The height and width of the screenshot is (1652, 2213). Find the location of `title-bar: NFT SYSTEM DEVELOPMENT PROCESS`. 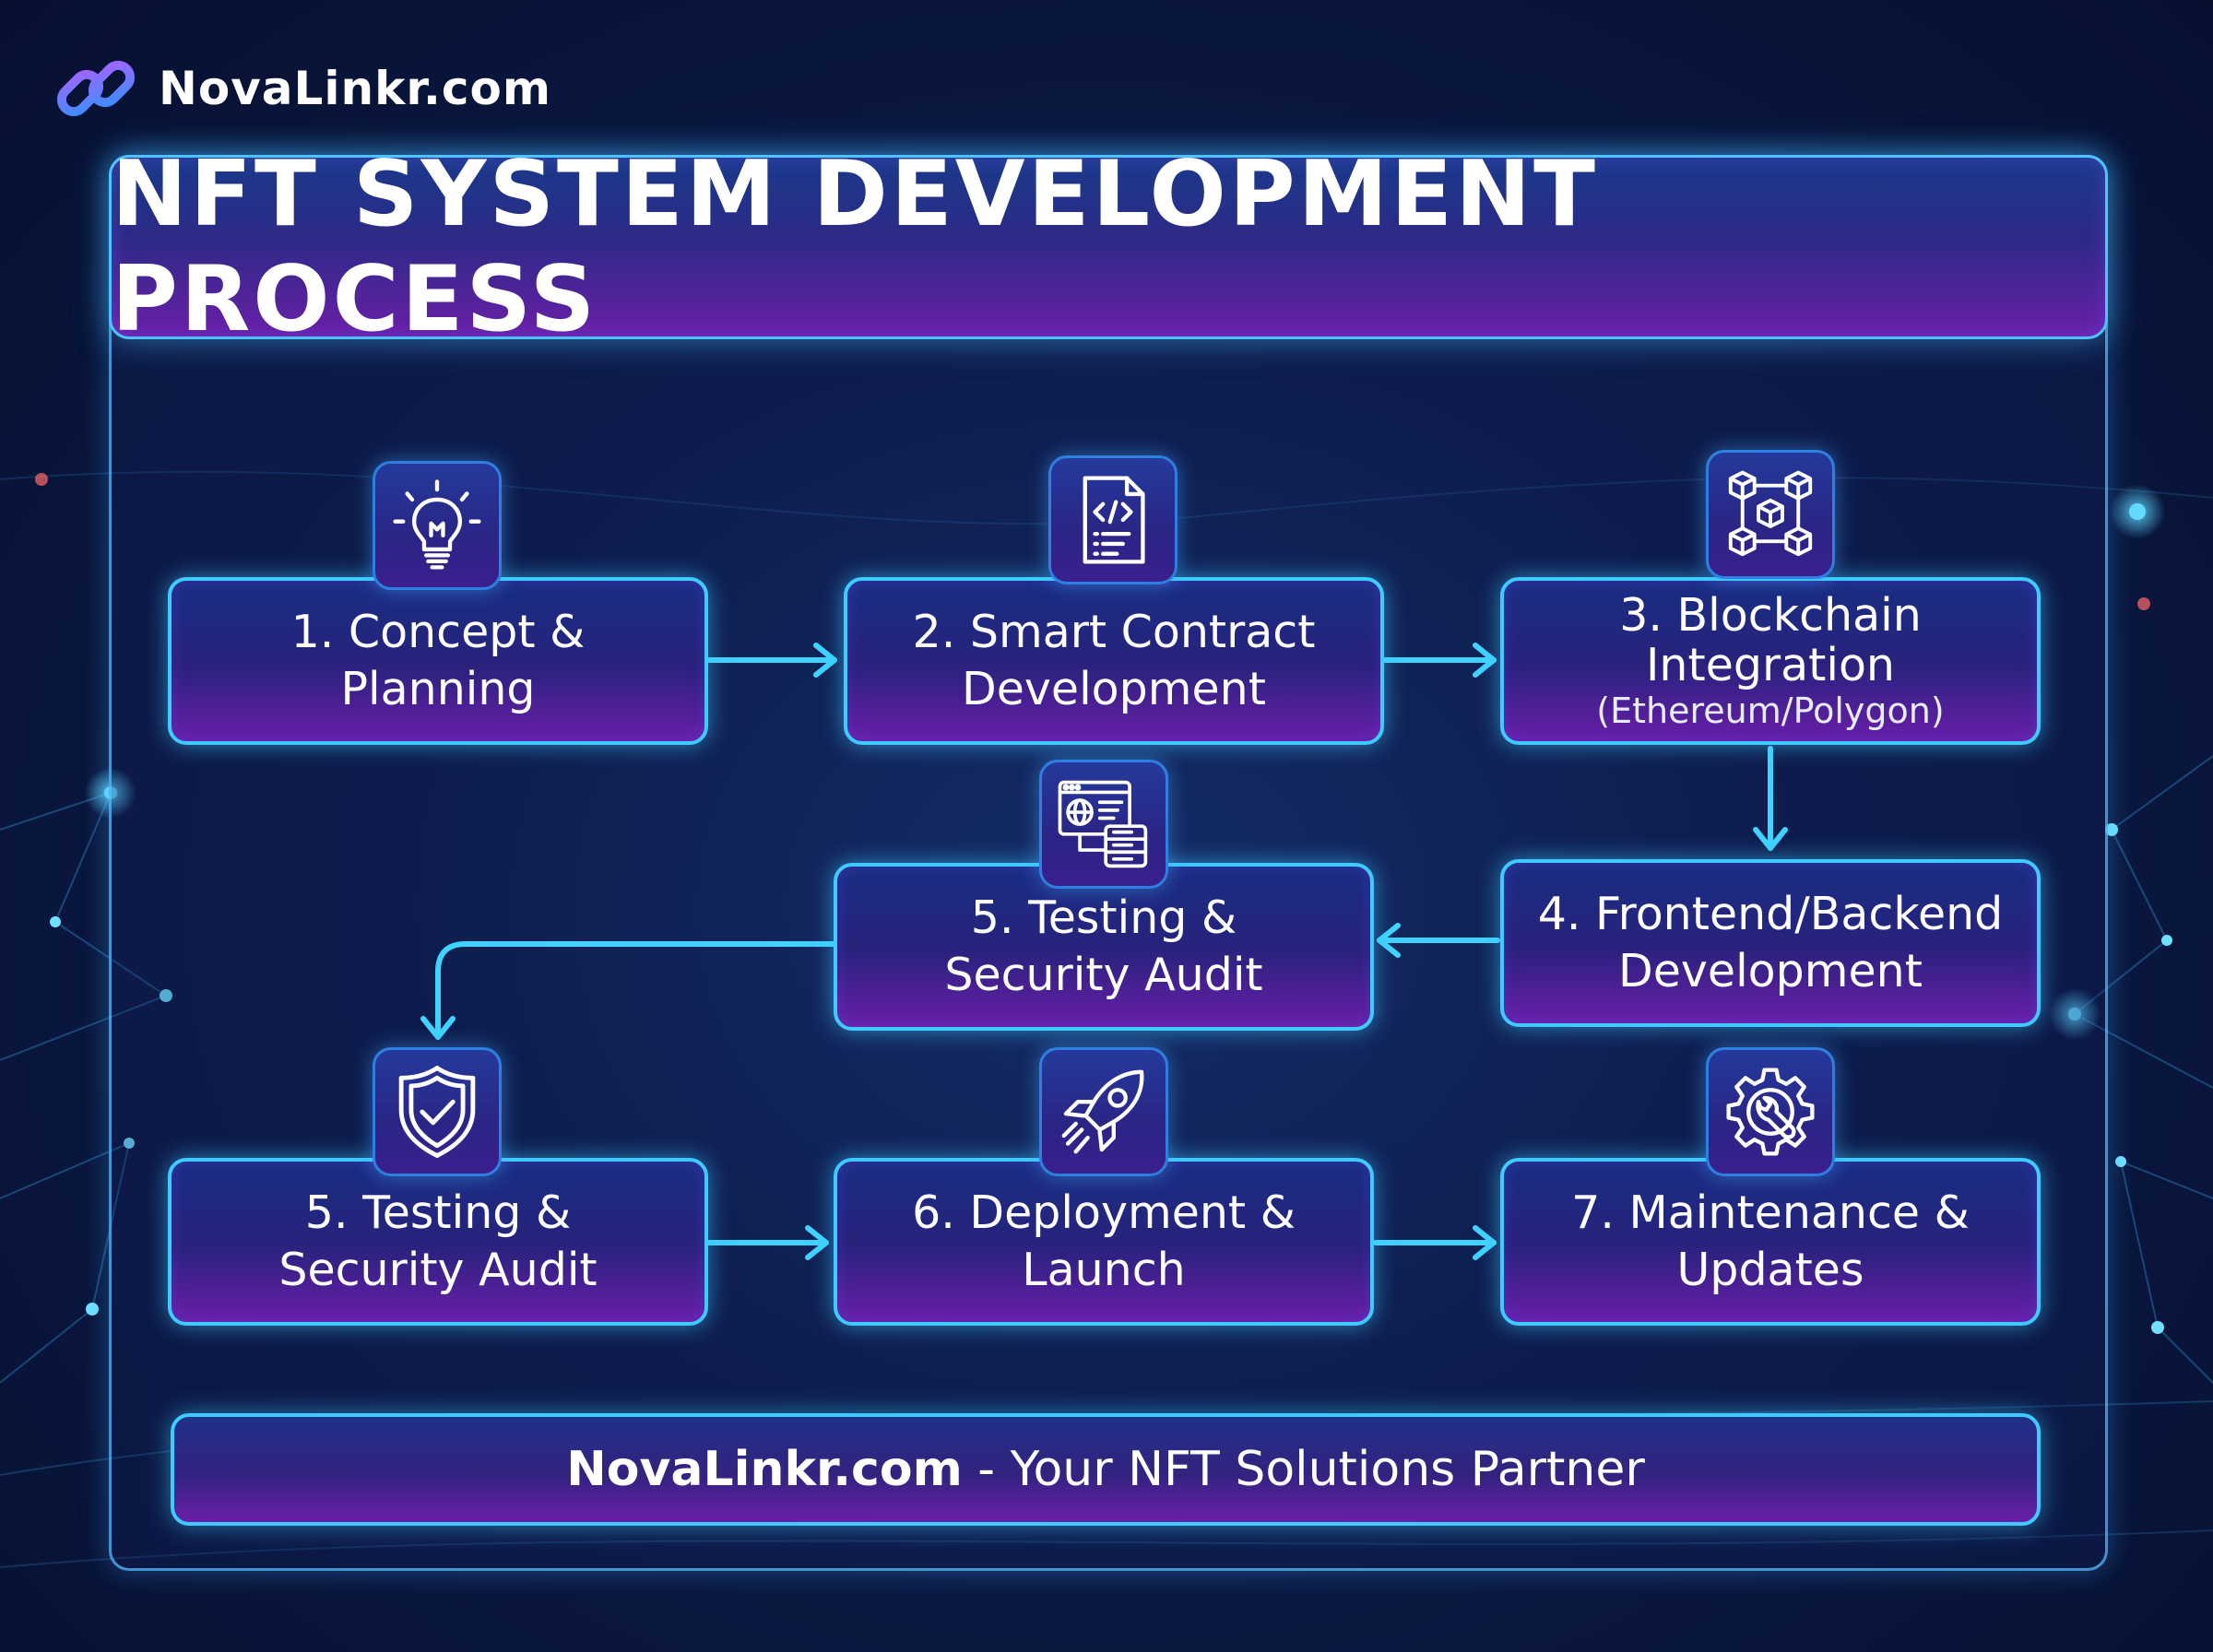

title-bar: NFT SYSTEM DEVELOPMENT PROCESS is located at coordinates (1108, 247).